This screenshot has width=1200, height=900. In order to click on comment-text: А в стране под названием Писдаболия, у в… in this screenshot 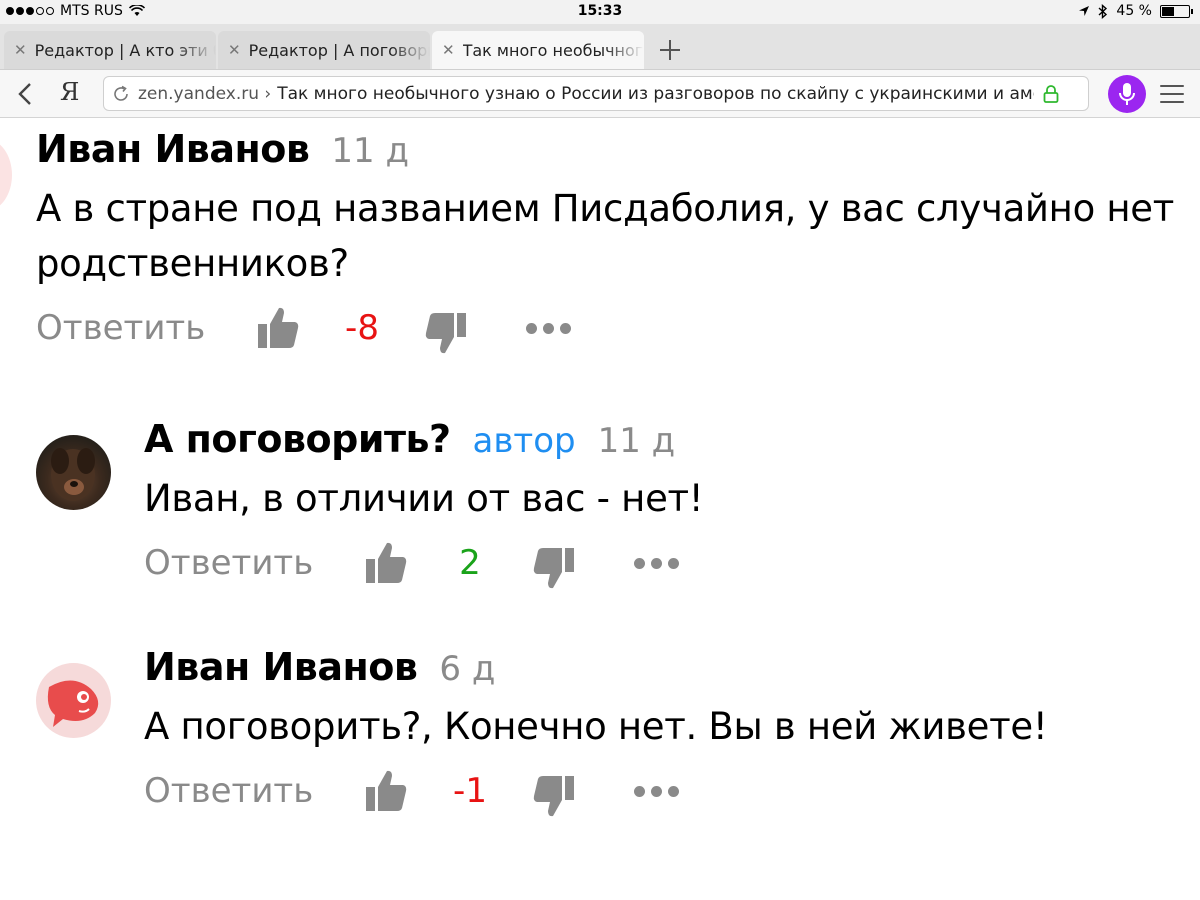, I will do `click(605, 236)`.